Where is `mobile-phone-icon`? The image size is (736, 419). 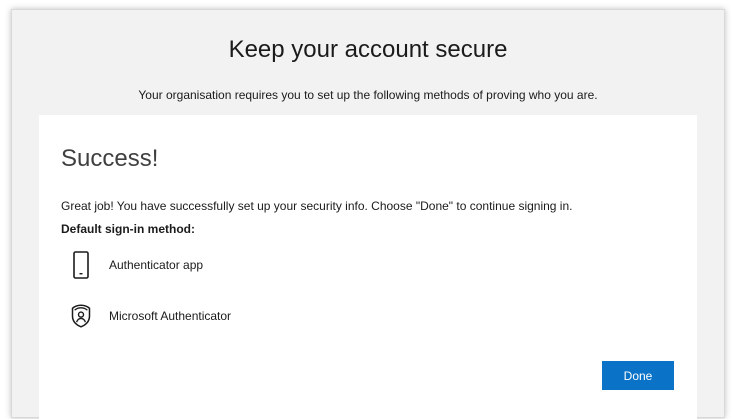
mobile-phone-icon is located at coordinates (81, 265).